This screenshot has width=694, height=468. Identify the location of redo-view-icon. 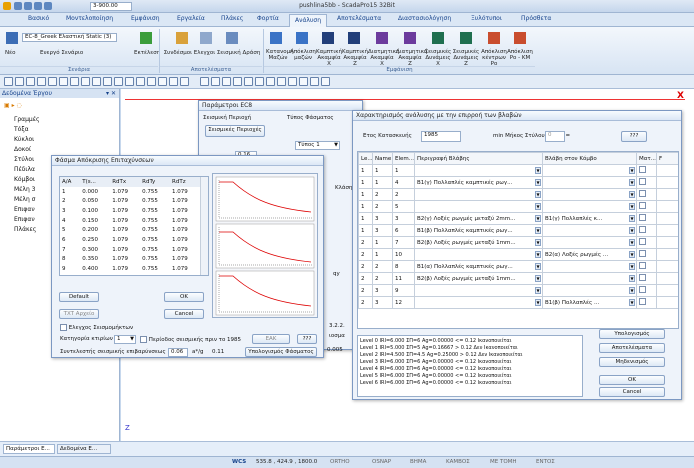
(325, 81).